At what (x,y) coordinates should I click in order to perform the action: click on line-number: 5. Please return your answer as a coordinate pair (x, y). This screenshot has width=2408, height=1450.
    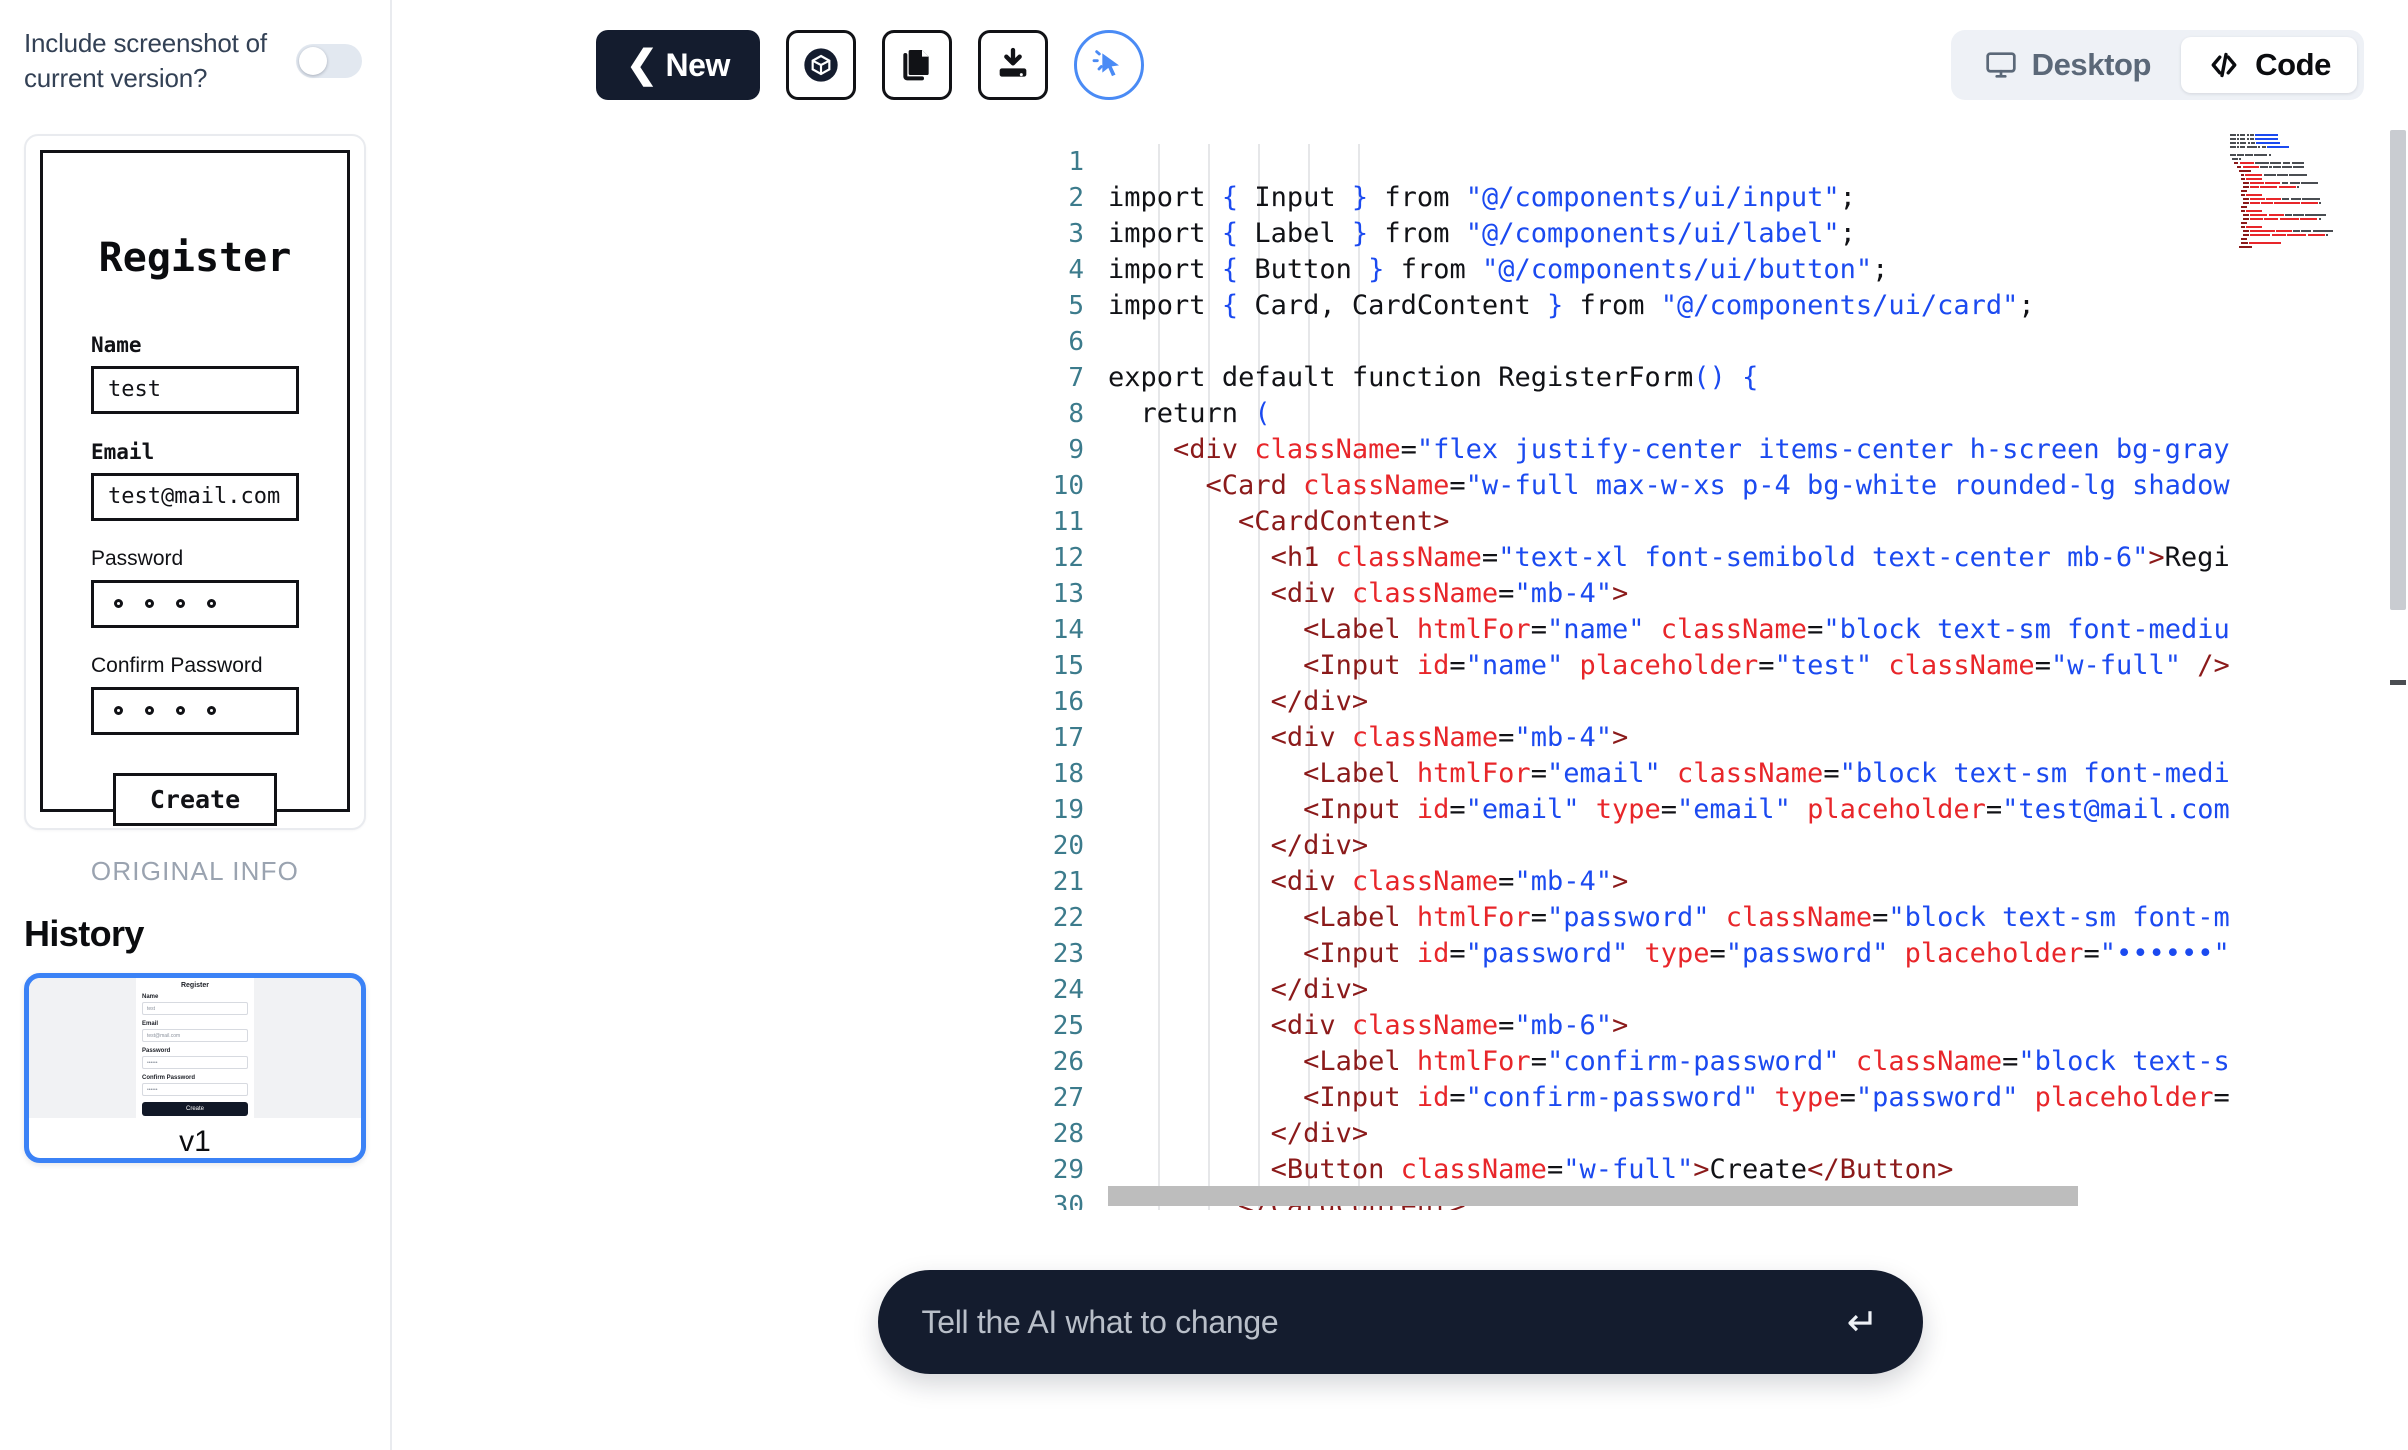
    Looking at the image, I should click on (1076, 306).